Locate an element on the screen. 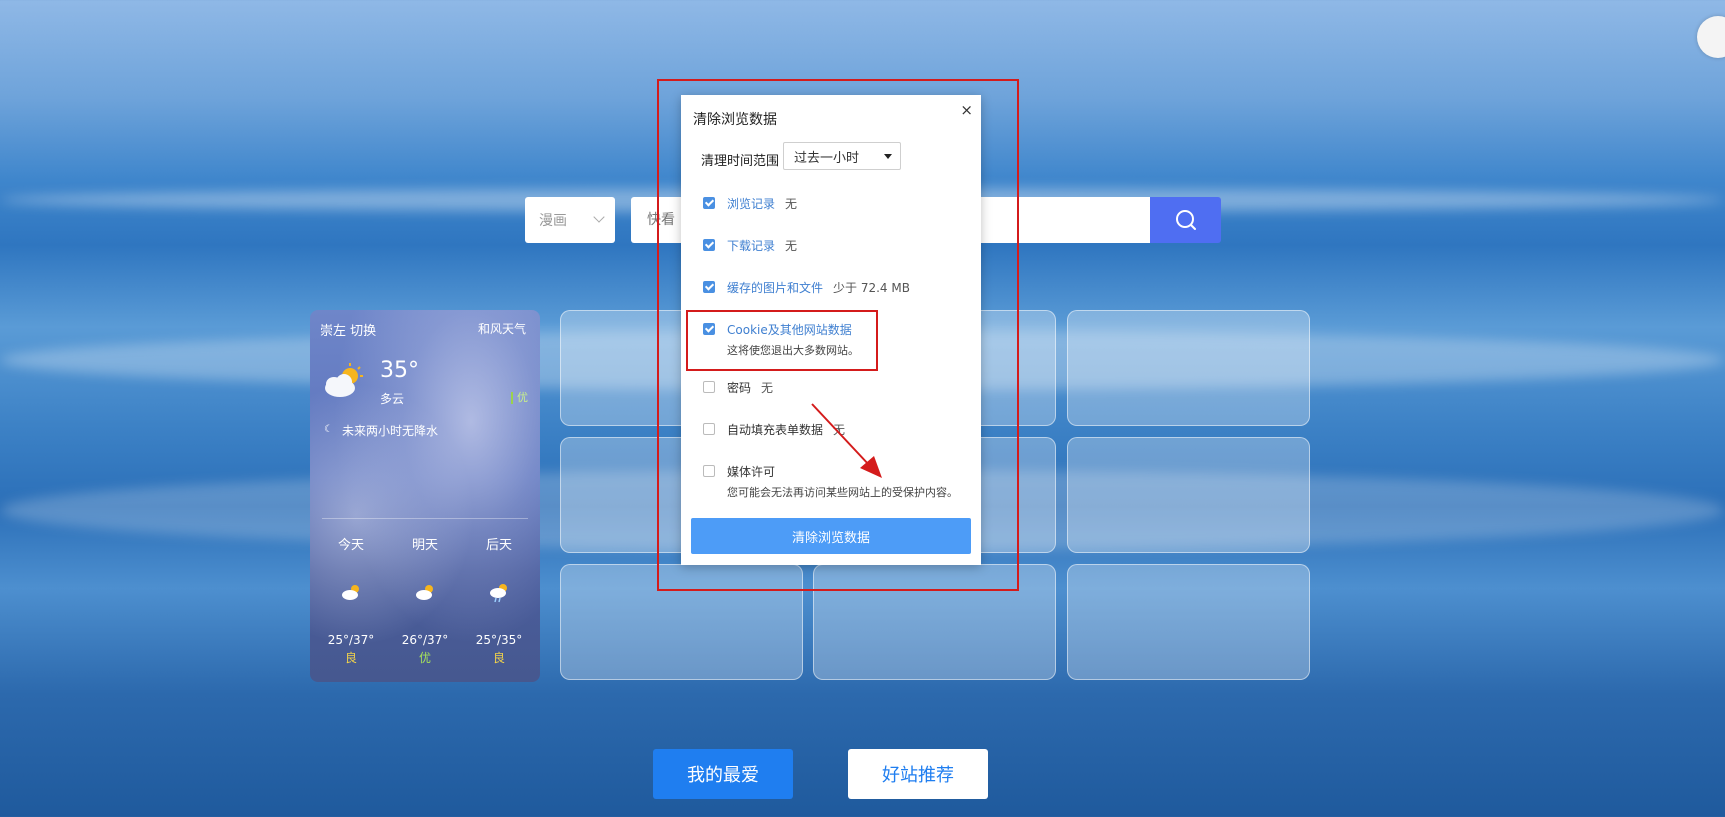  forecast-temp-range: 26°/37° is located at coordinates (425, 640).